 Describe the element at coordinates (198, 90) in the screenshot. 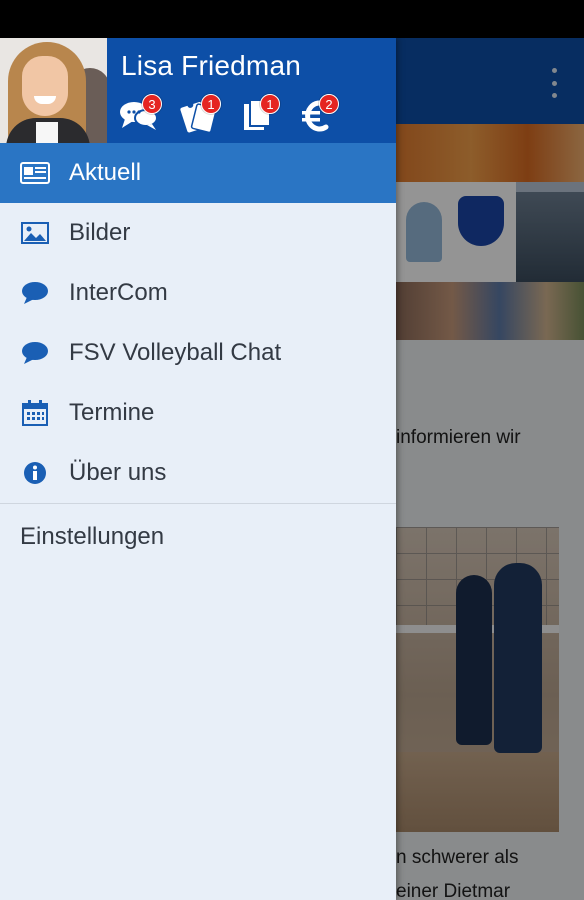

I see `drawer-header: Lisa Friedman 3 1 1 2` at that location.